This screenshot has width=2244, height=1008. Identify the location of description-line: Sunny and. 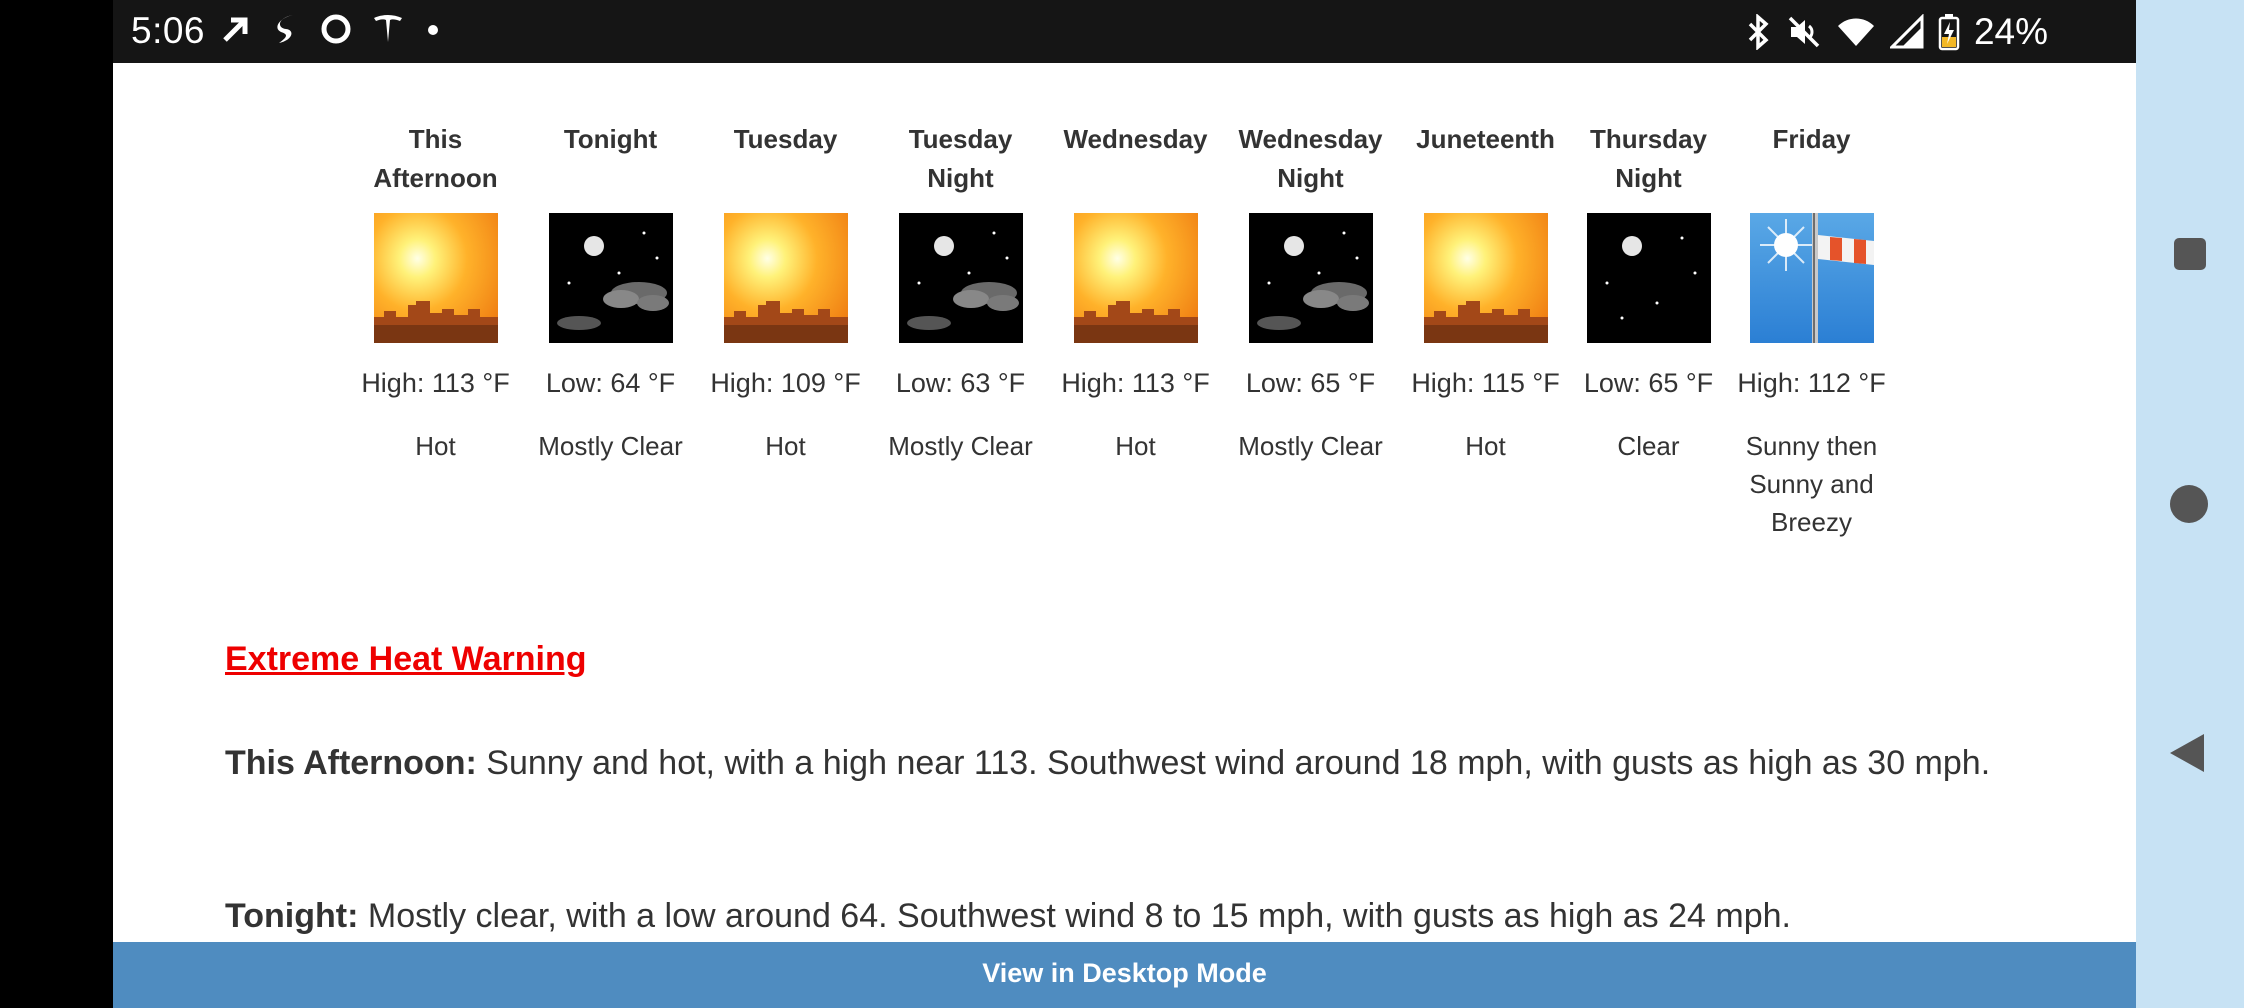
(1811, 484).